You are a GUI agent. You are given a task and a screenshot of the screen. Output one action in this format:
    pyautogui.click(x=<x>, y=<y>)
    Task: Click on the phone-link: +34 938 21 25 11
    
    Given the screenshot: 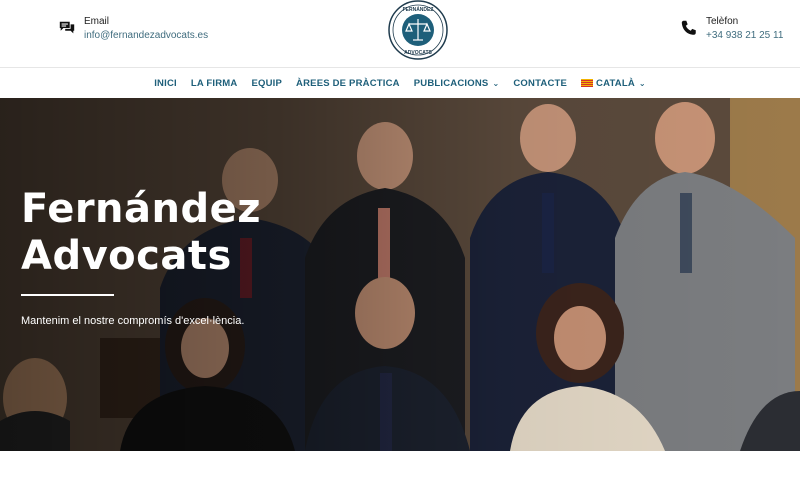 What is the action you would take?
    pyautogui.click(x=744, y=36)
    